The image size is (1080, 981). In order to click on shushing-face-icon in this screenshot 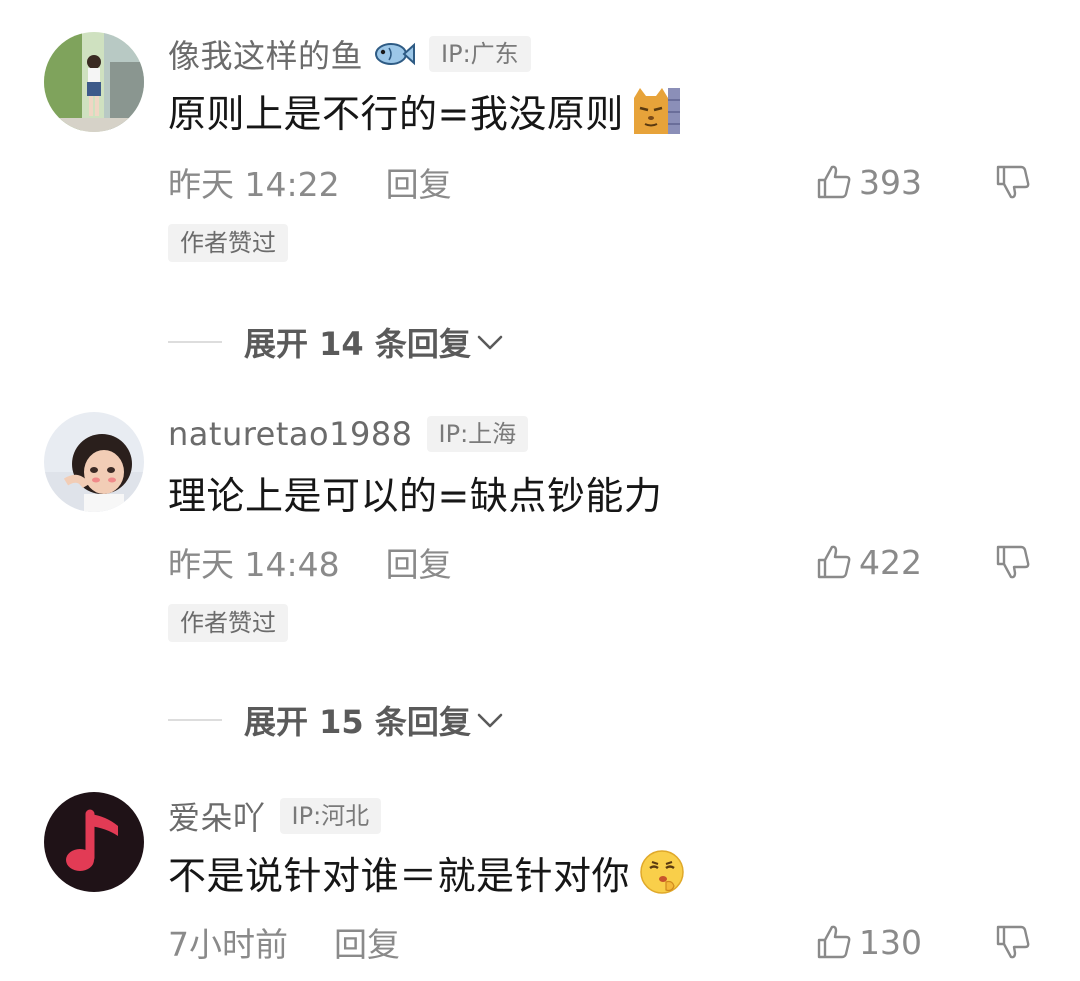, I will do `click(662, 872)`.